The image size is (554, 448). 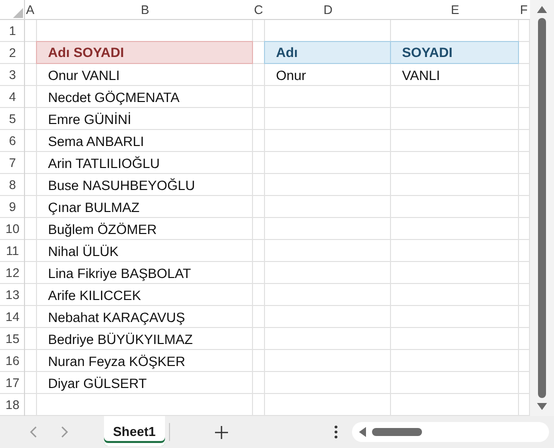 I want to click on table-cell: Nihal ÜLÜK, so click(x=83, y=251).